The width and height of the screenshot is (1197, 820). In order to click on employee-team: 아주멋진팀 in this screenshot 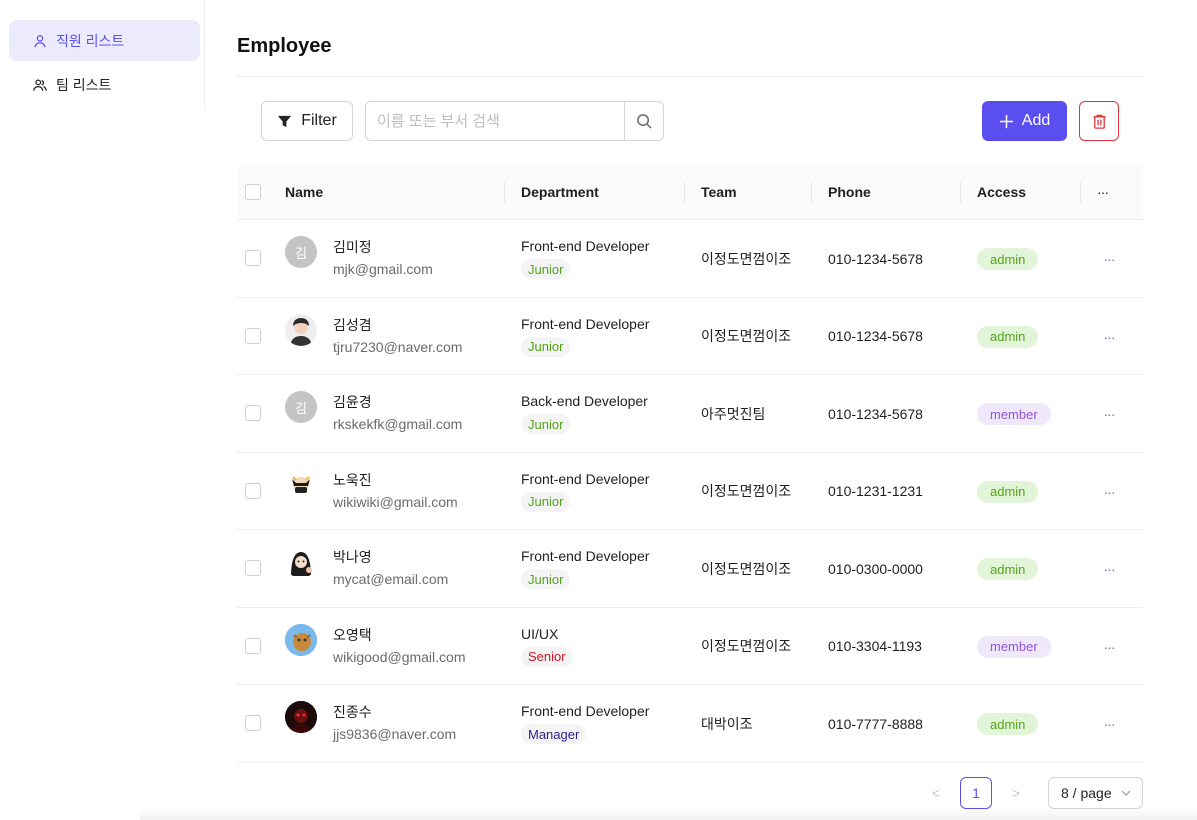, I will do `click(733, 413)`.